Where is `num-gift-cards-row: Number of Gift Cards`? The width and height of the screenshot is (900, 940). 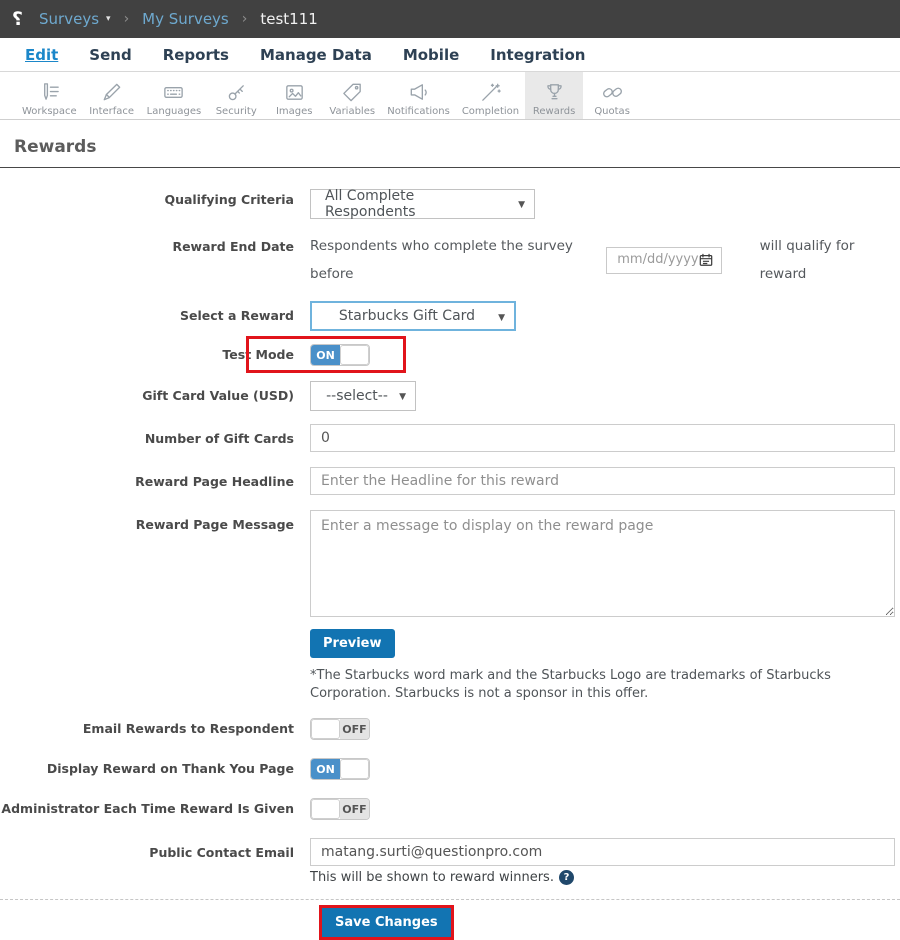
num-gift-cards-row: Number of Gift Cards is located at coordinates (450, 439).